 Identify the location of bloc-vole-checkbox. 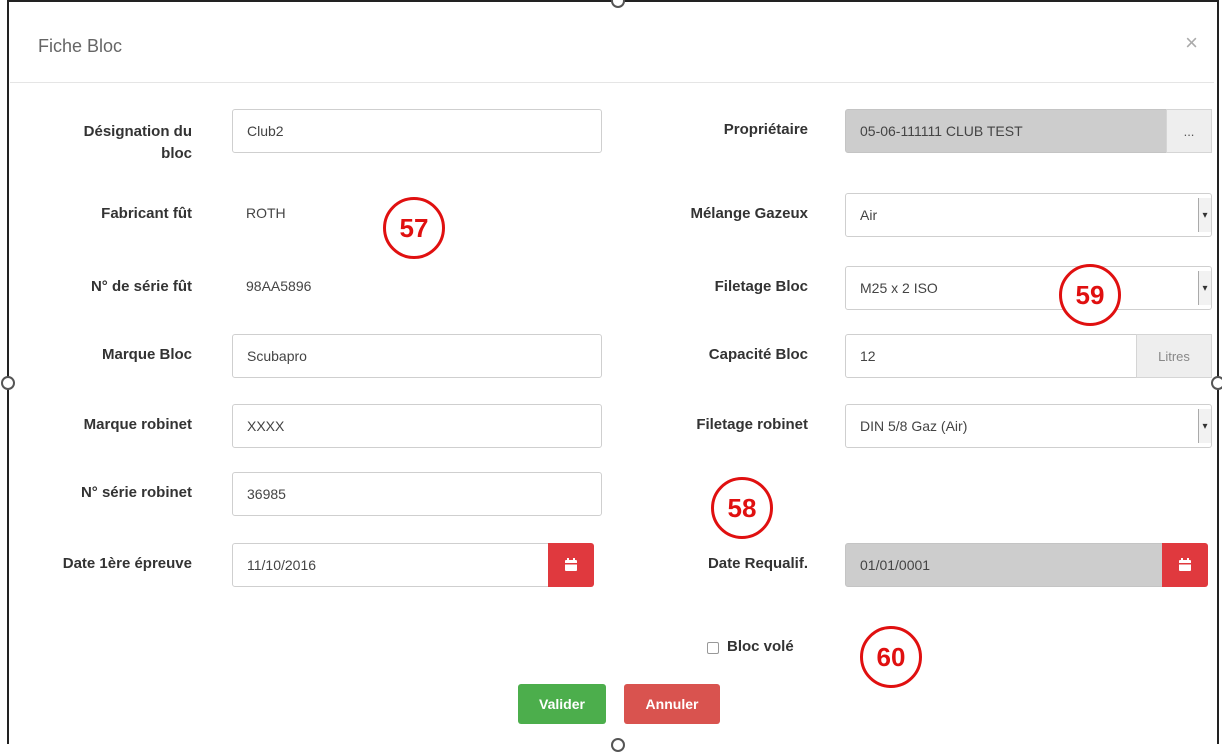
(713, 648).